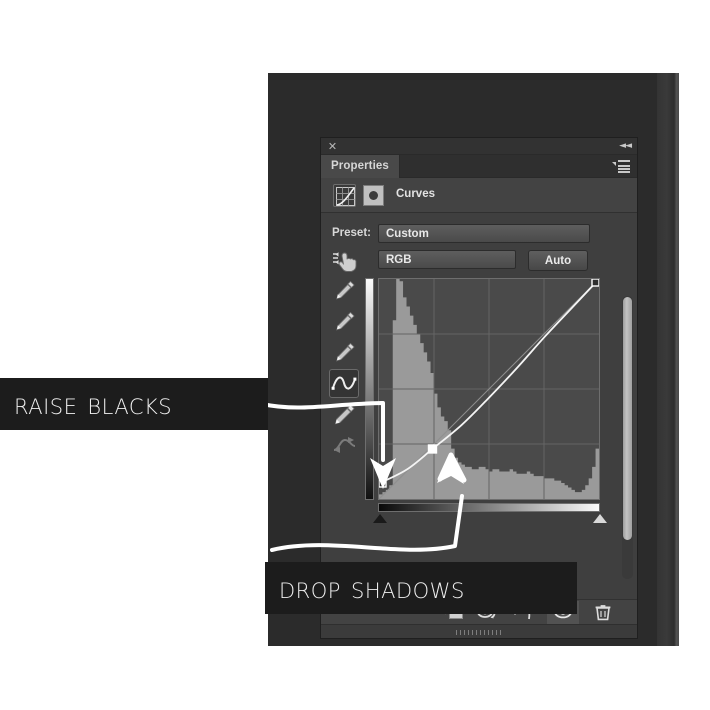  What do you see at coordinates (346, 261) in the screenshot?
I see `targeted-adjustment-tool-icon` at bounding box center [346, 261].